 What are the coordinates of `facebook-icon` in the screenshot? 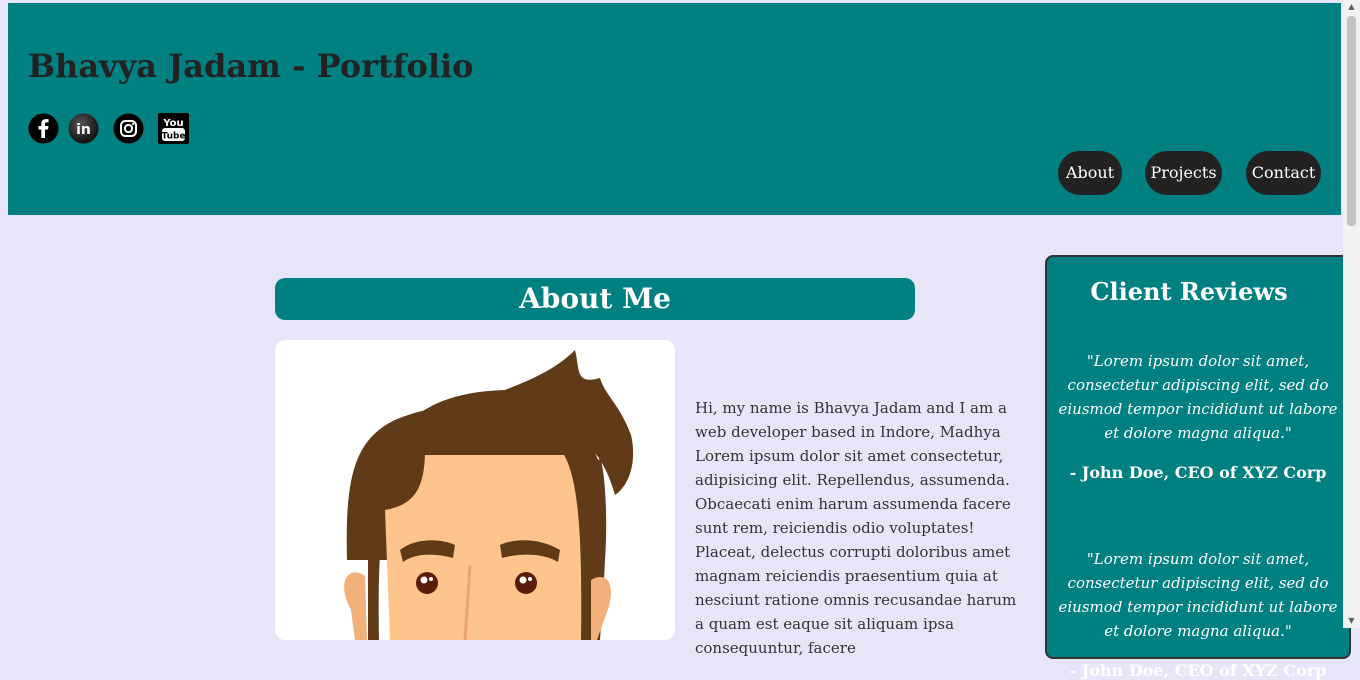 It's located at (43, 128).